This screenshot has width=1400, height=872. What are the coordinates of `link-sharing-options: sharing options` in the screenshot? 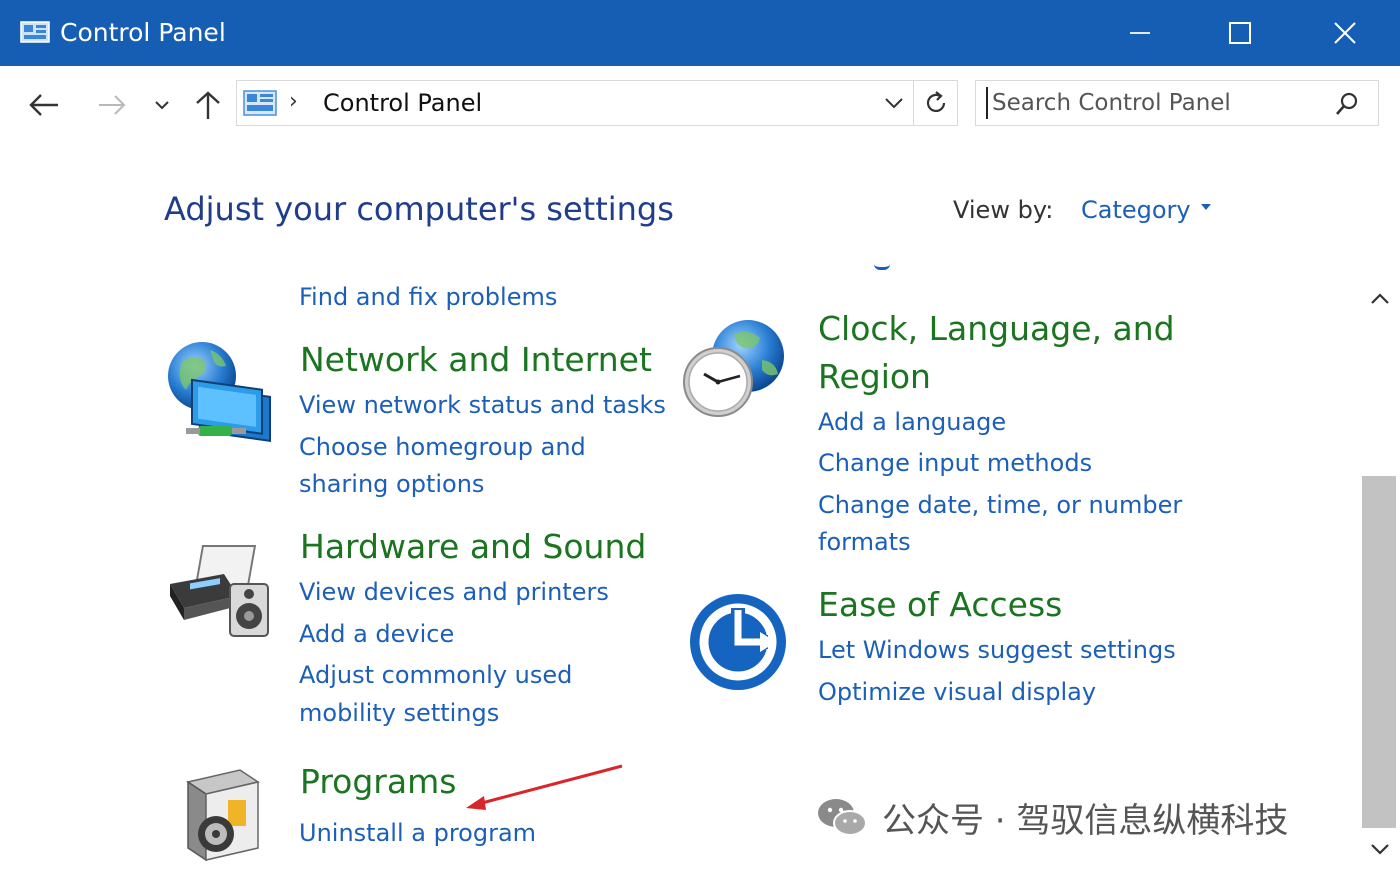 It's located at (391, 484).